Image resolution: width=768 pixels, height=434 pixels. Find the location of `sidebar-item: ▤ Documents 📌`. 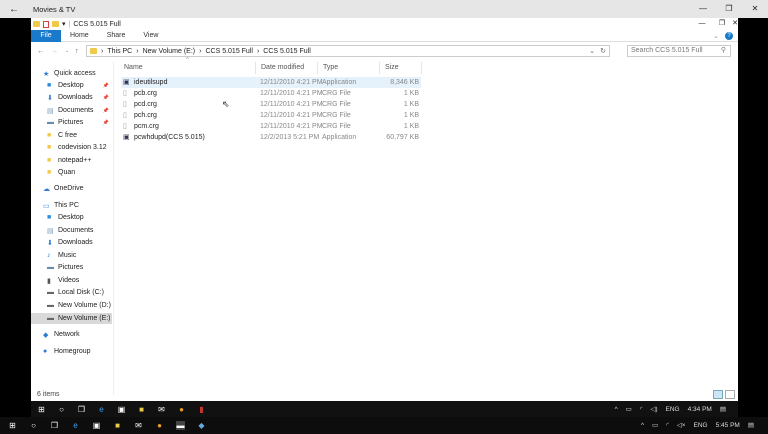

sidebar-item: ▤ Documents 📌 is located at coordinates (71, 110).